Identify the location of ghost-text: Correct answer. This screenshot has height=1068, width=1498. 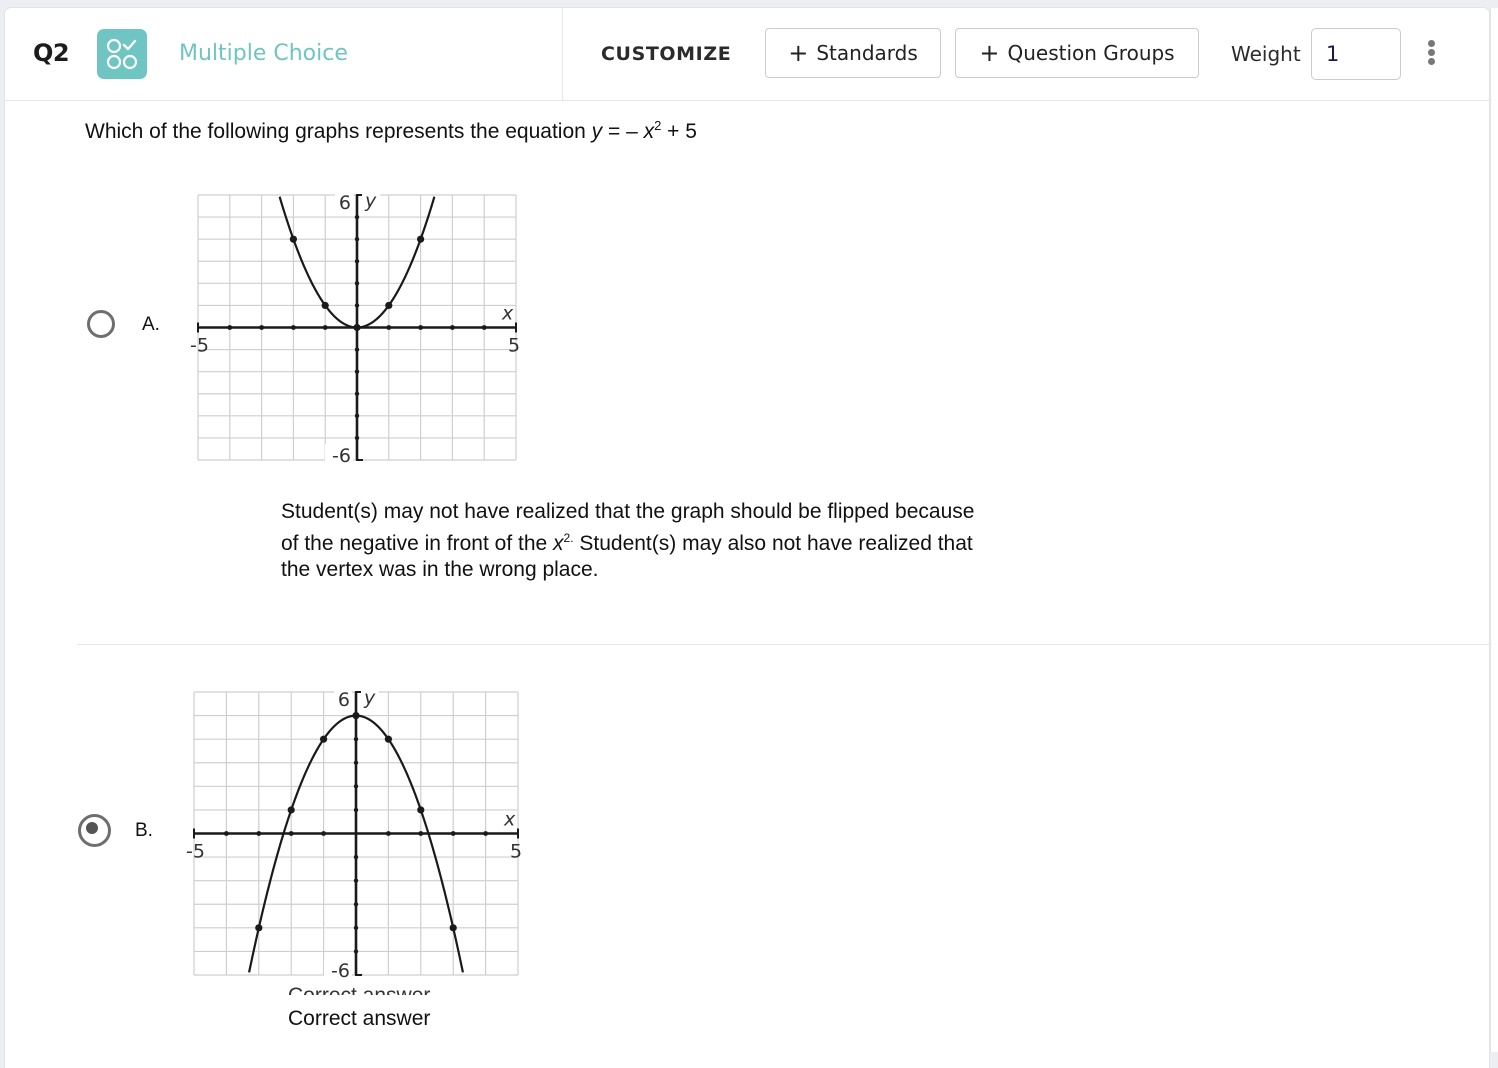
(359, 989).